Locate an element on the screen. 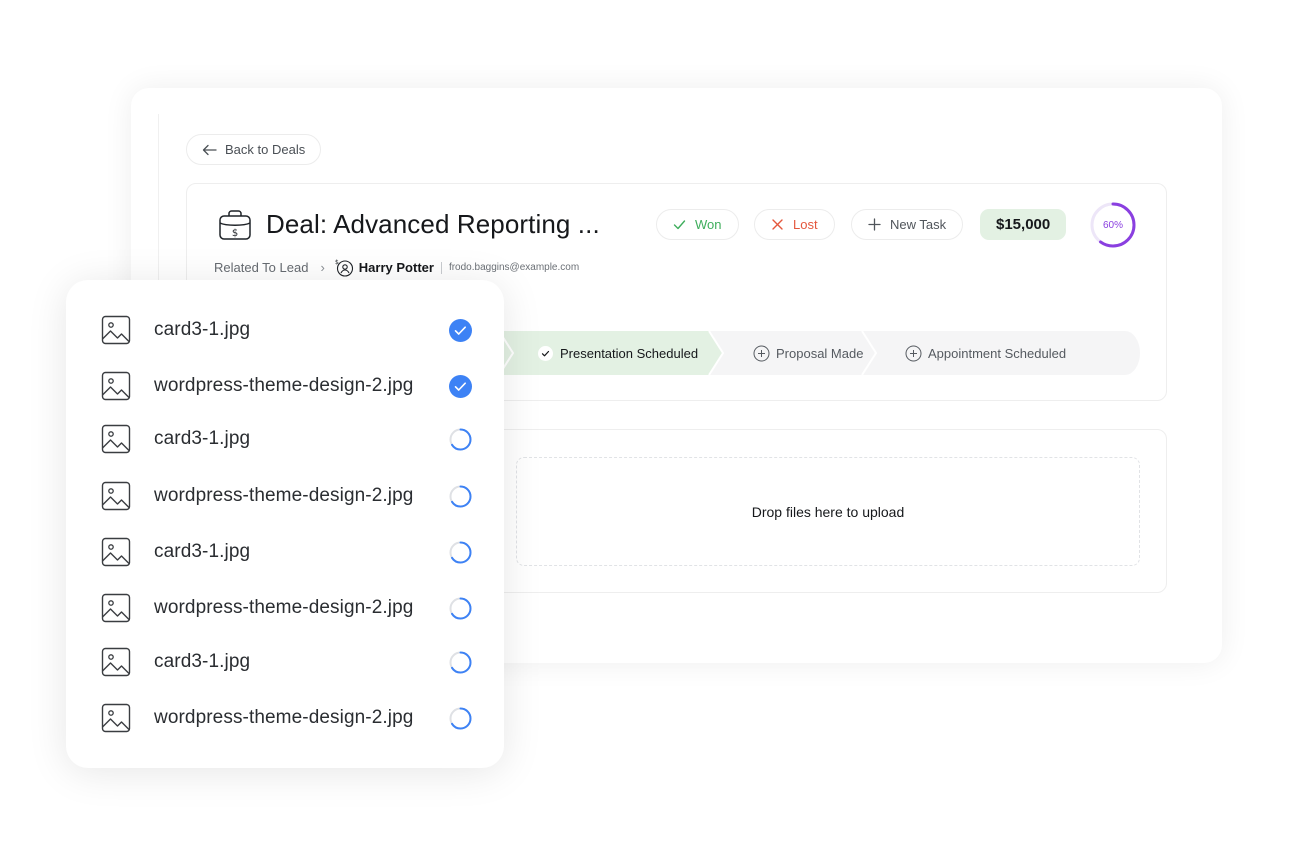 This screenshot has width=1290, height=858. lost-label: Lost is located at coordinates (805, 224).